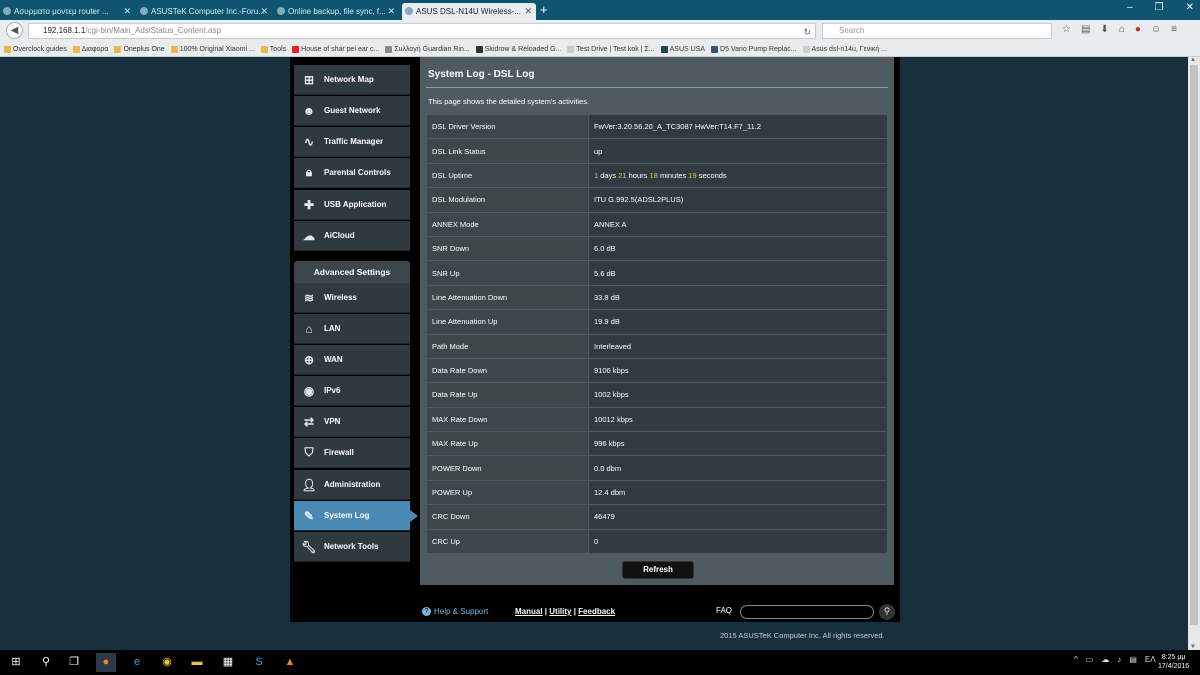 The height and width of the screenshot is (675, 1200). What do you see at coordinates (352, 422) in the screenshot?
I see `sidebar-item-vpn: ⇄ VPN` at bounding box center [352, 422].